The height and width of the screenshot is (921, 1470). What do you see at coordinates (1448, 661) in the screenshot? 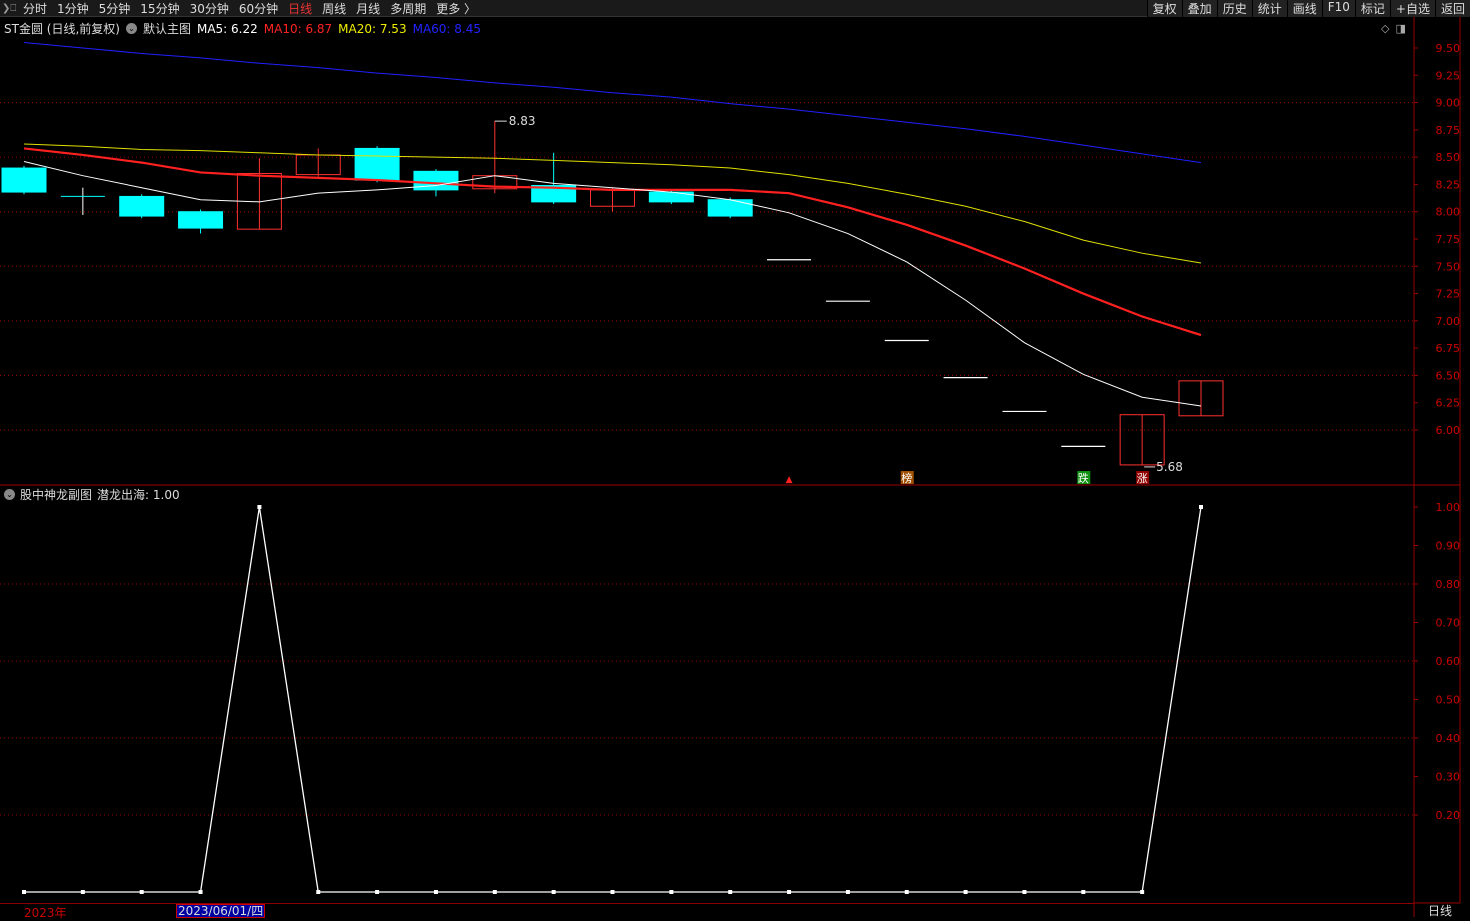
I see `sub-y-tick-label: 0.60` at bounding box center [1448, 661].